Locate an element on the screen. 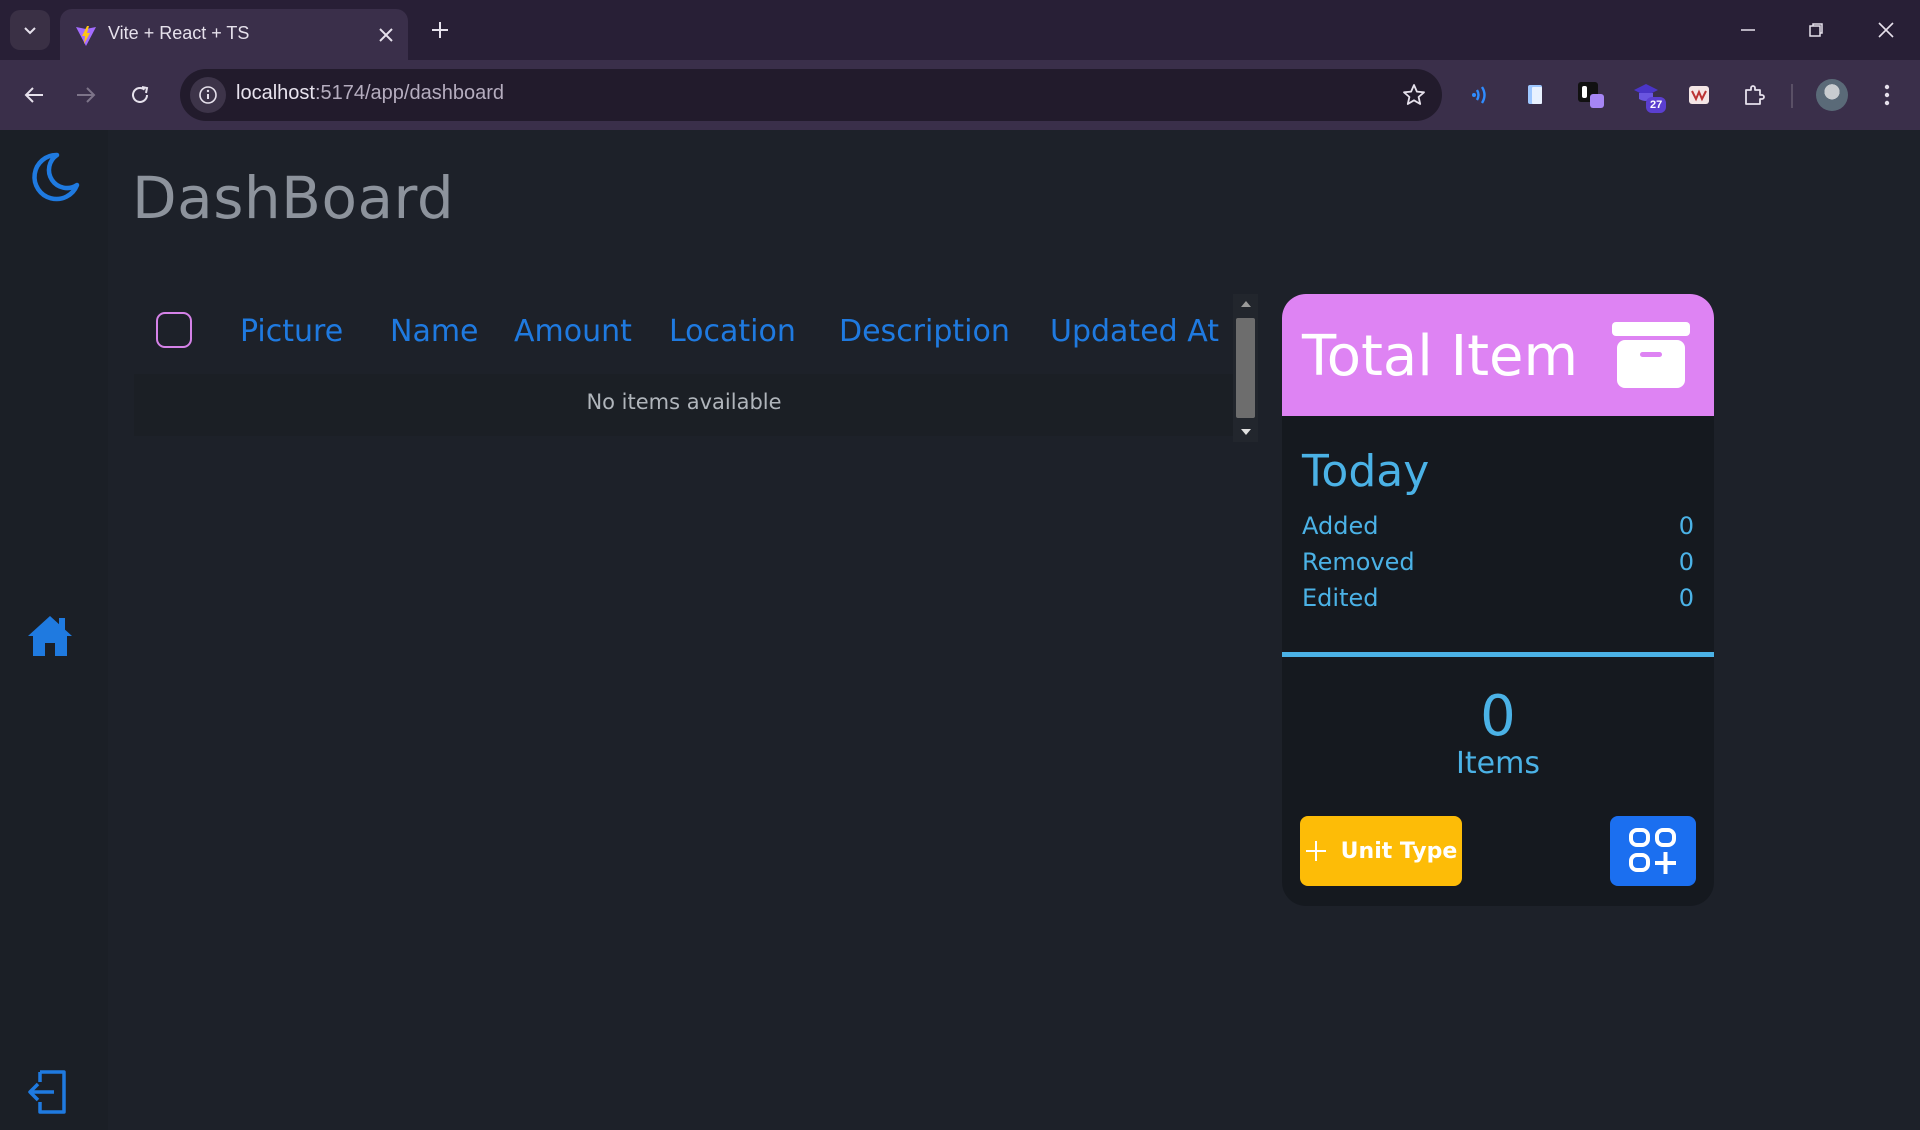  card-header: Total Item is located at coordinates (1498, 355).